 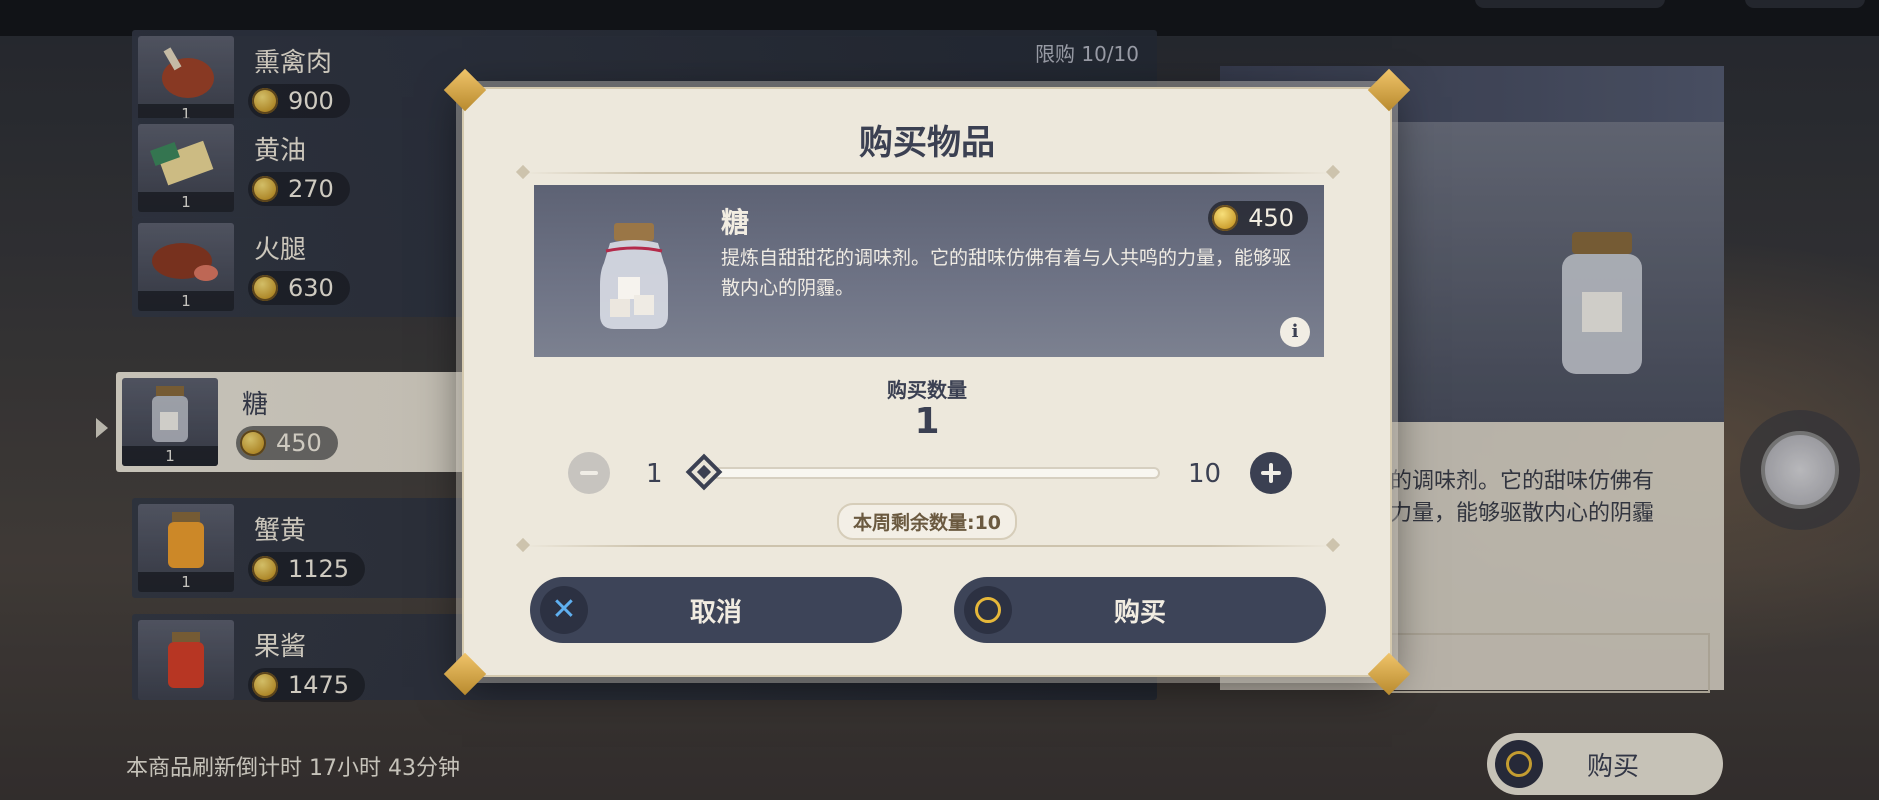 I want to click on confirm-purchase-button: 购买, so click(x=1140, y=610).